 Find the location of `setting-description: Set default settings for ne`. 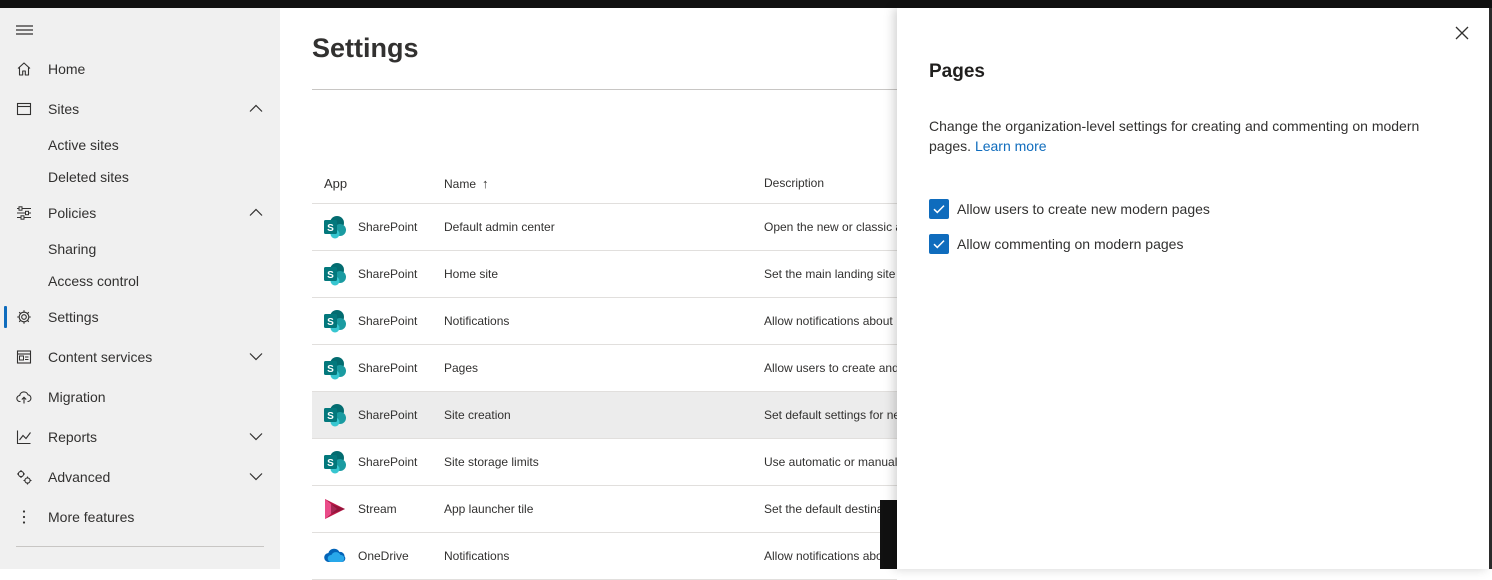

setting-description: Set default settings for ne is located at coordinates (830, 415).